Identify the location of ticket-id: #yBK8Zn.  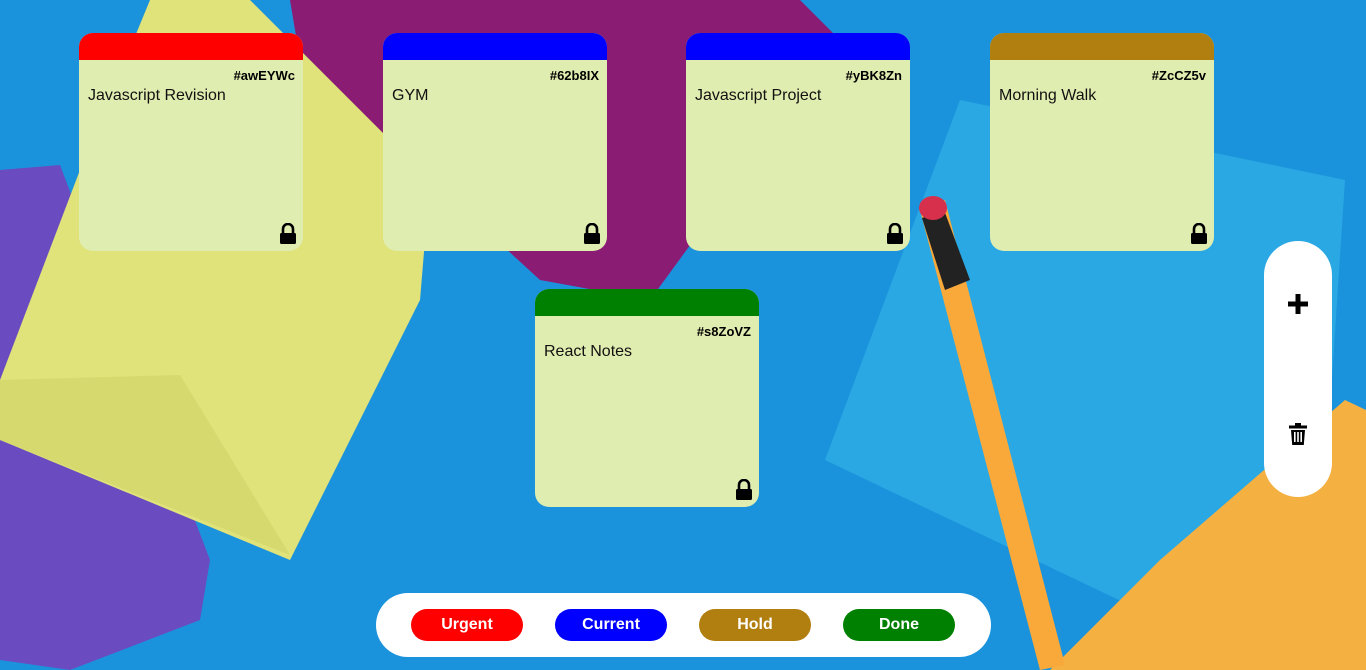
(873, 75).